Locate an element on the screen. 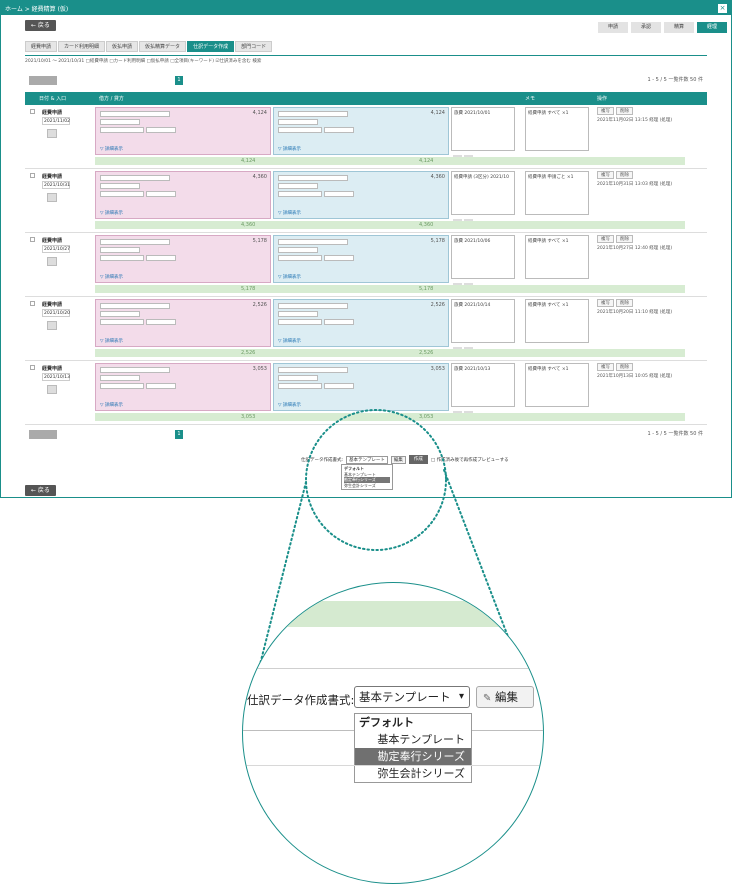  zoom-template-select: 基本テンプレート ▾ is located at coordinates (412, 697).